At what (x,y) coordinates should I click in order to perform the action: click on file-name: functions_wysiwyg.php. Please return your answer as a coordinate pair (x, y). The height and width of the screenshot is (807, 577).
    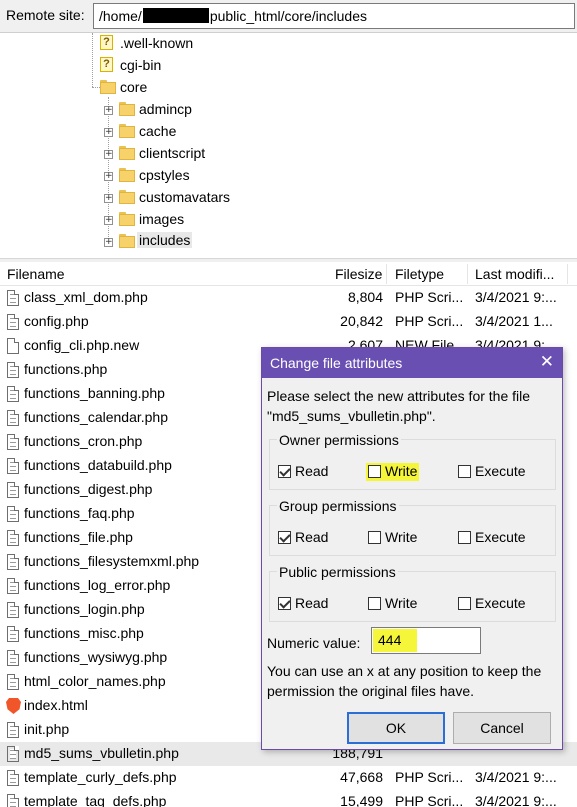
    Looking at the image, I should click on (96, 657).